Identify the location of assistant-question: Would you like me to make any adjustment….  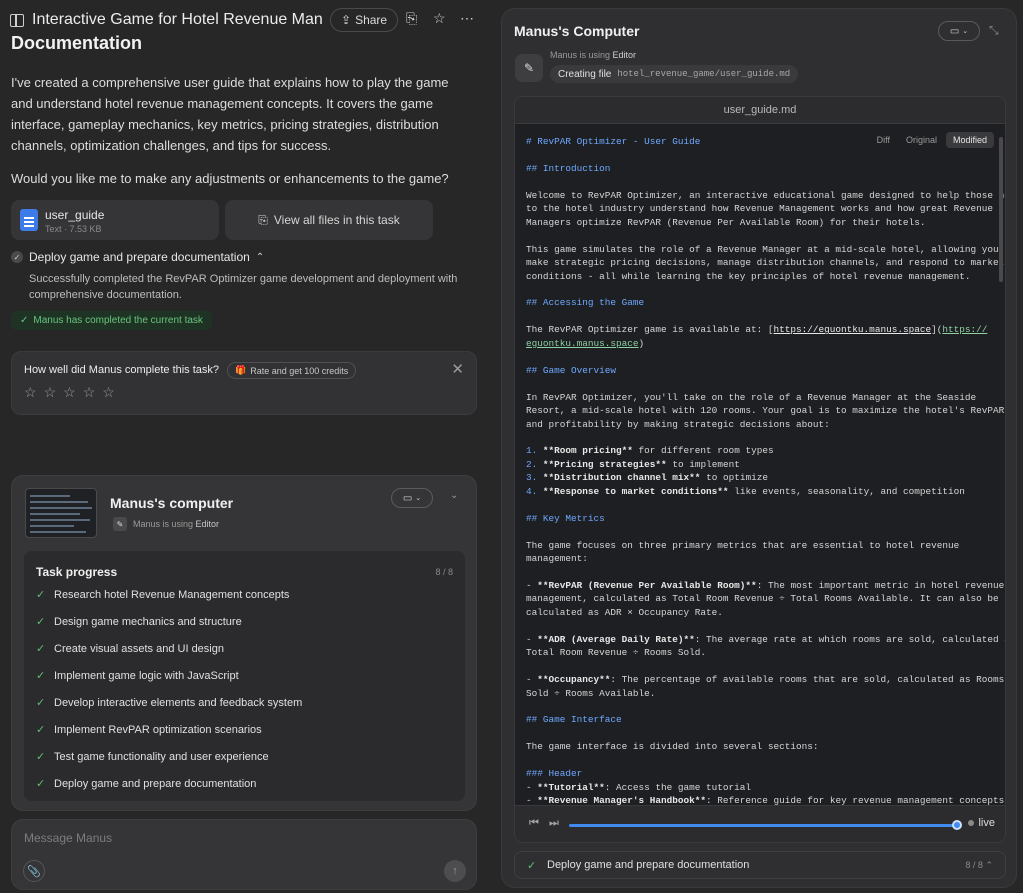
(230, 178).